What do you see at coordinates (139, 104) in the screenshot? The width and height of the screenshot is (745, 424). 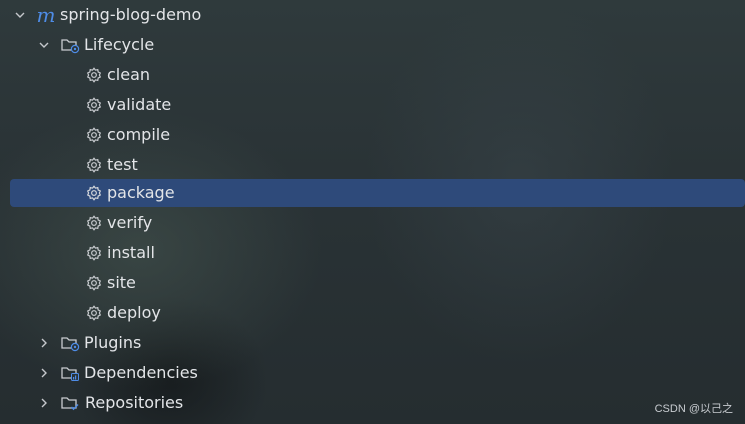 I see `goal-label: validate` at bounding box center [139, 104].